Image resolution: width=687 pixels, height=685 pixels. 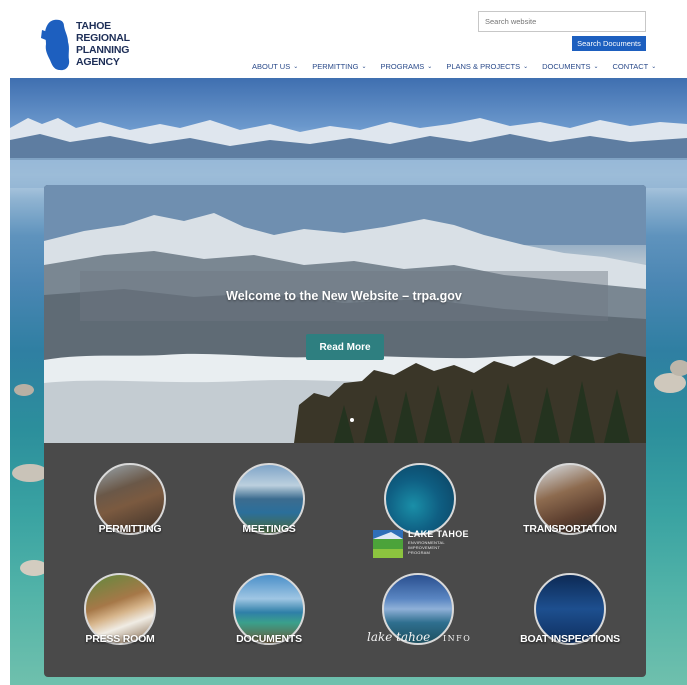 I want to click on tile-label: BOAT INSPECTIONS, so click(x=570, y=639).